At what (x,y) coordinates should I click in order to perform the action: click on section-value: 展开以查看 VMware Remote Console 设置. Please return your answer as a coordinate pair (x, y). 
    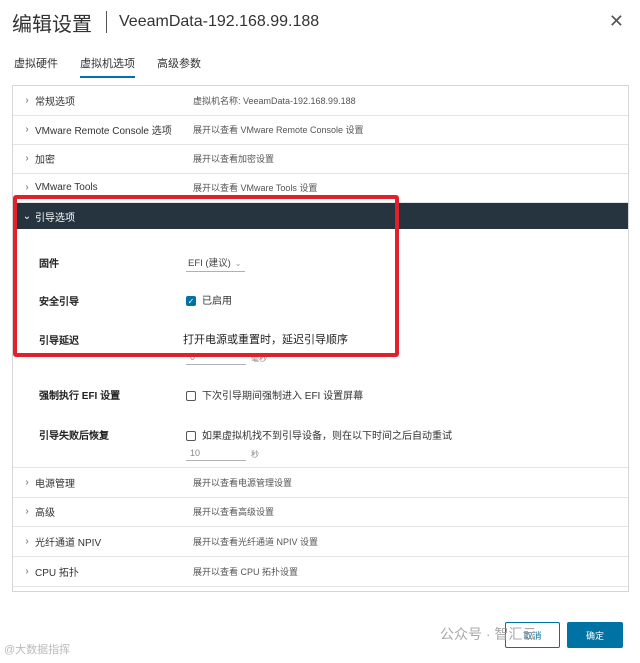
    Looking at the image, I should click on (278, 130).